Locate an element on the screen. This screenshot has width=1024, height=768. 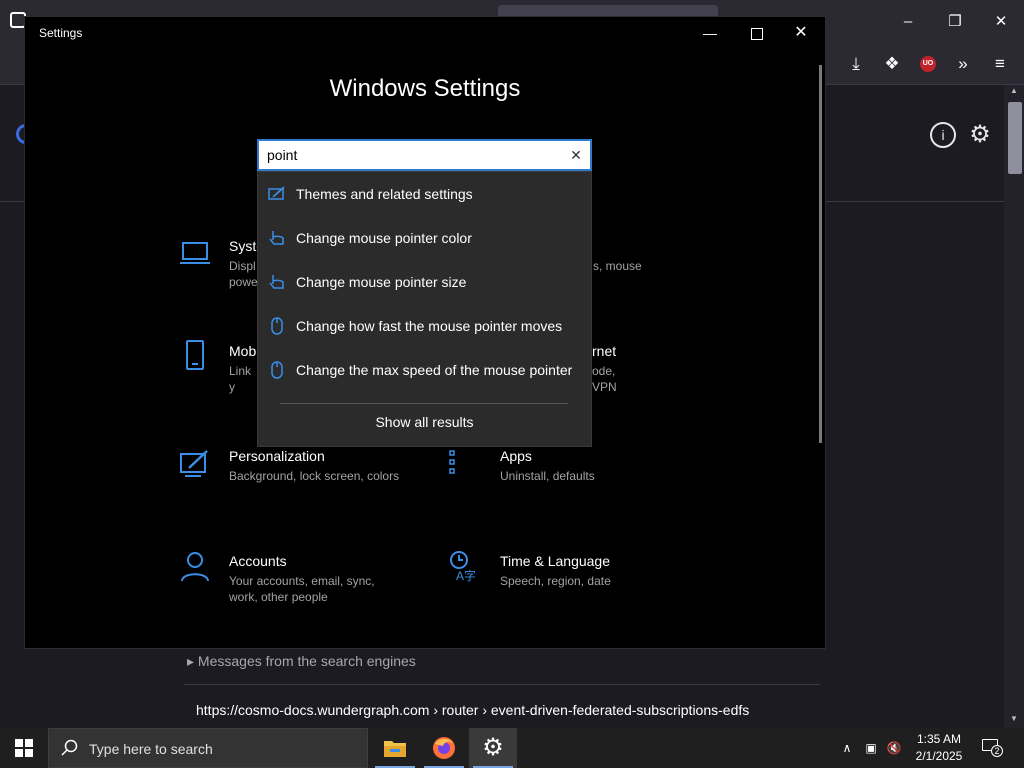
clear-search-icon: ✕ is located at coordinates (576, 155).